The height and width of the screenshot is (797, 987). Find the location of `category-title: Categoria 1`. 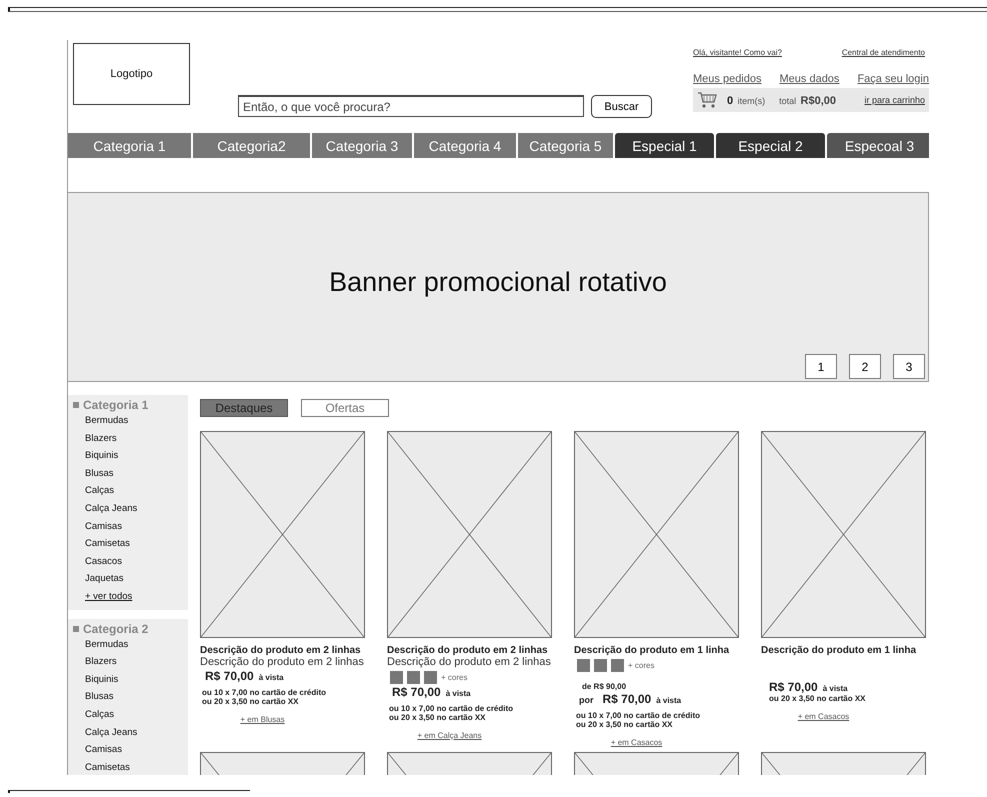

category-title: Categoria 1 is located at coordinates (115, 405).